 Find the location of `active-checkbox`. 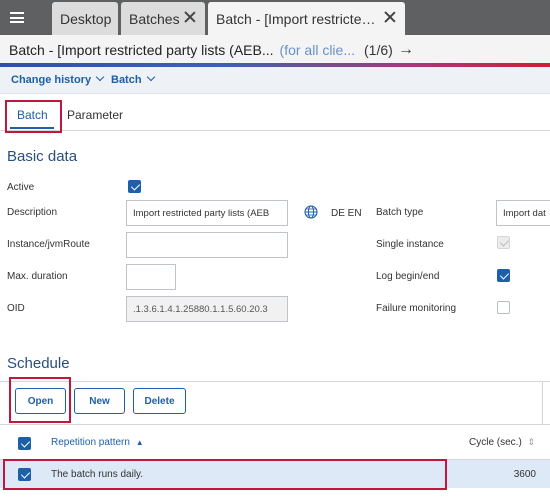

active-checkbox is located at coordinates (134, 186).